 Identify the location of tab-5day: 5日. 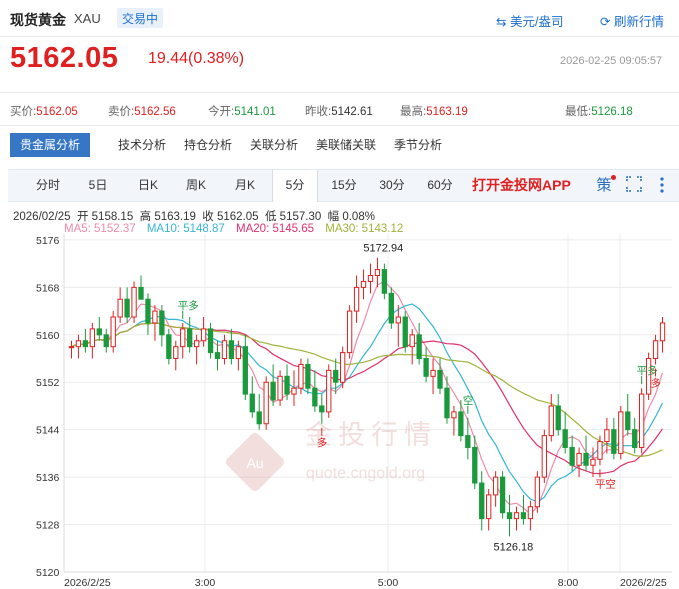
(98, 185).